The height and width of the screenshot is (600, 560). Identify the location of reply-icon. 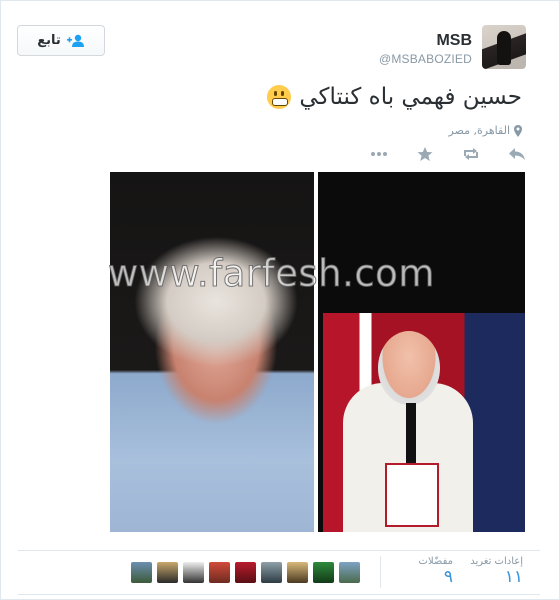
(517, 154).